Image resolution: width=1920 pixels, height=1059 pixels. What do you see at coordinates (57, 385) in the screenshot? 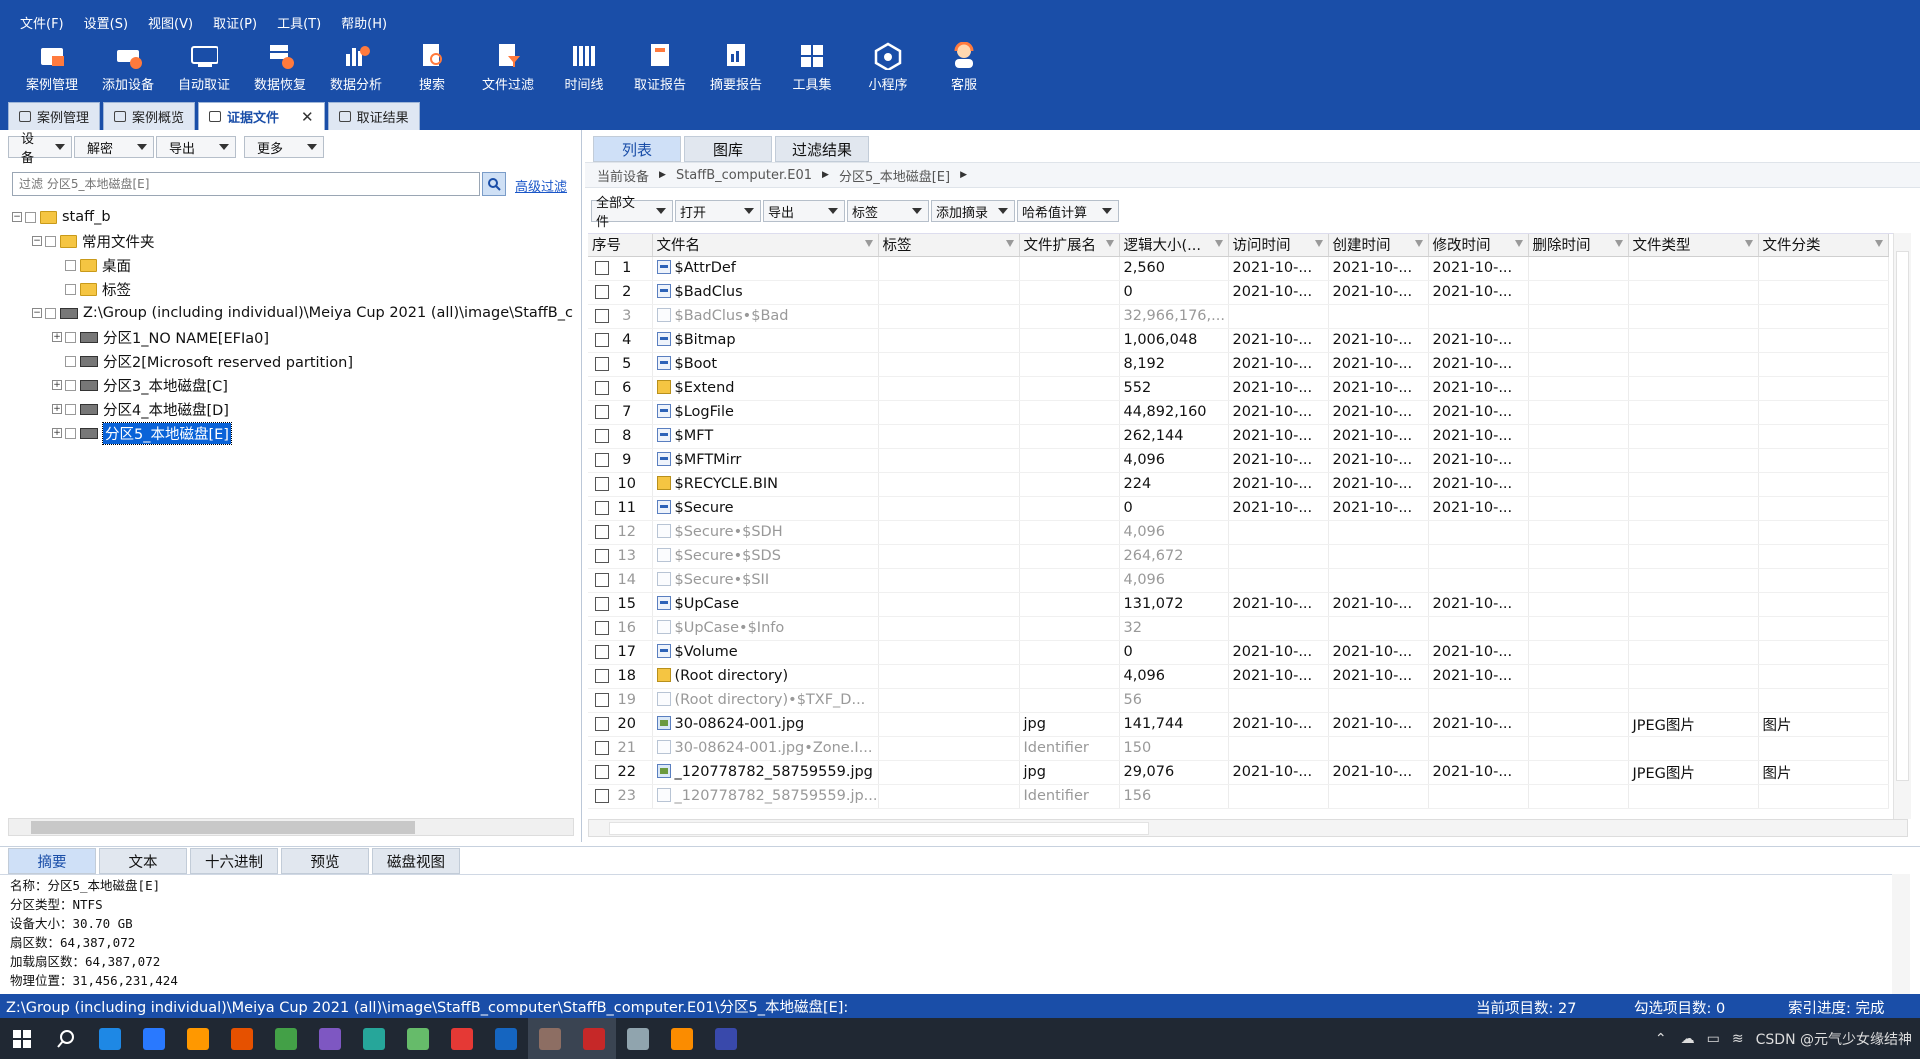
I see `expand-icon: +` at bounding box center [57, 385].